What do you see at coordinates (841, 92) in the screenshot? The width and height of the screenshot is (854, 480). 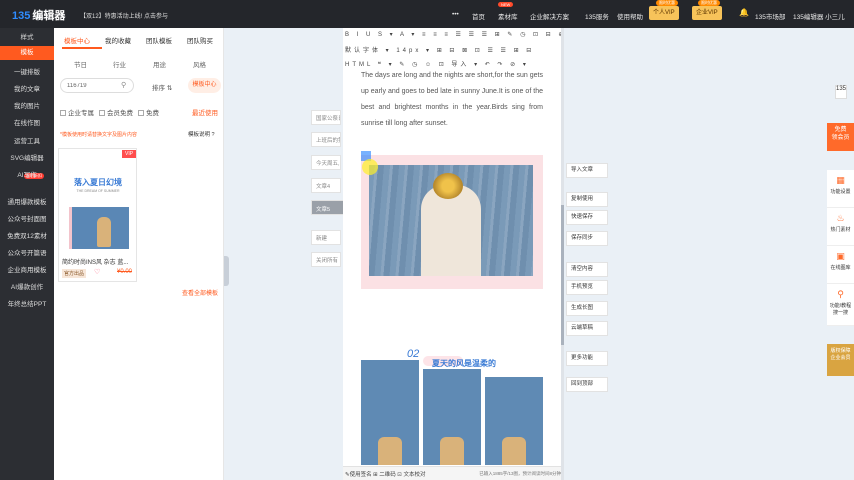 I see `brand-icon: 135` at bounding box center [841, 92].